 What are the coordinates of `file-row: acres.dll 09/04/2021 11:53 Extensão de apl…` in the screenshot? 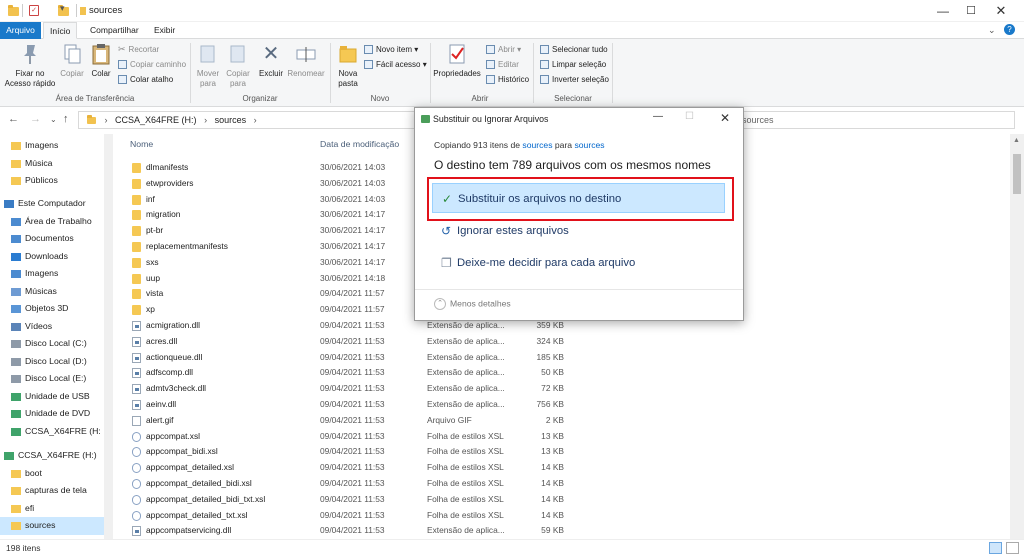 It's located at (561, 342).